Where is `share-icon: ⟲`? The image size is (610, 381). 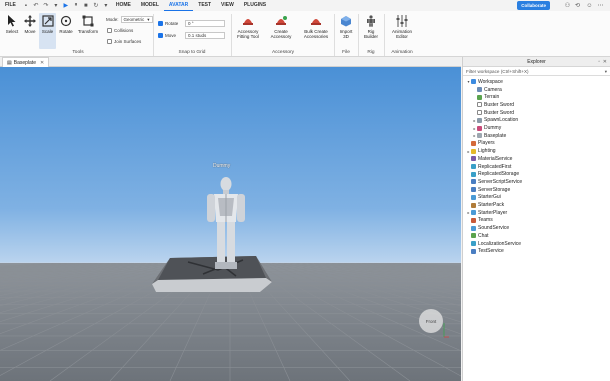 share-icon: ⟲ is located at coordinates (577, 5).